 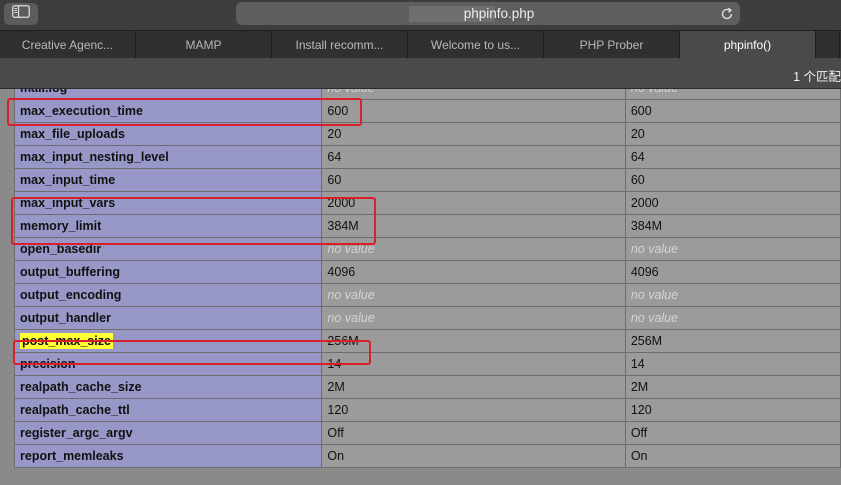 I want to click on table-row: max_execution_time 600 600, so click(x=427, y=111).